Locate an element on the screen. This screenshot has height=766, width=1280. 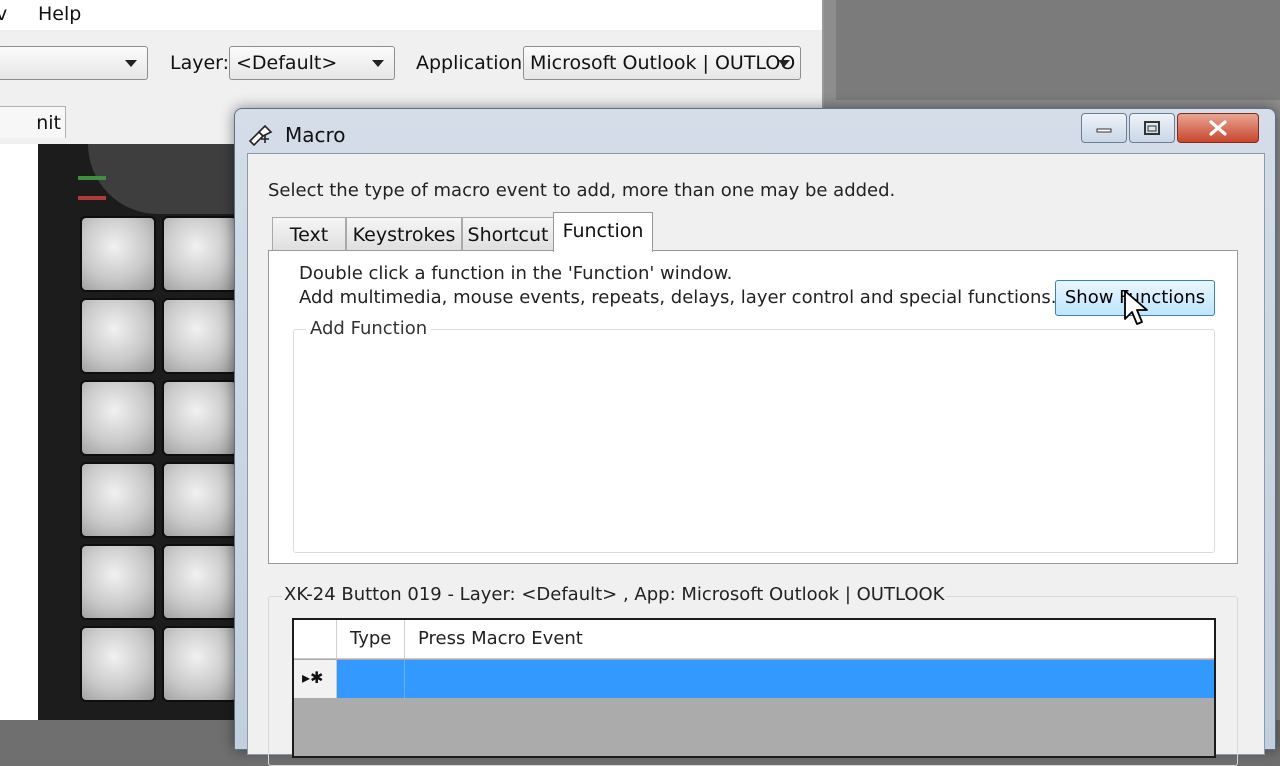
new-row-marker-icon: ▸✱ is located at coordinates (313, 677).